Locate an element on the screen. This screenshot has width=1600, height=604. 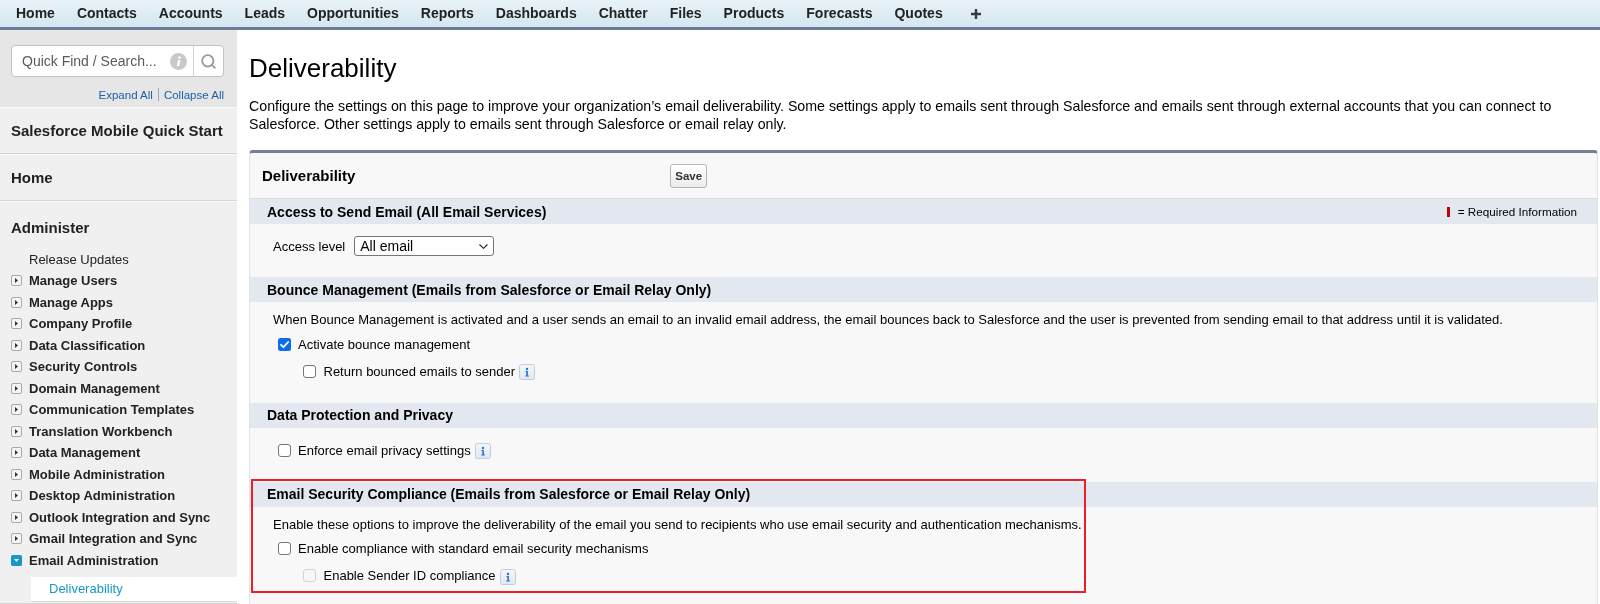
section-description: Enable these options to improve the deliverability of the email you send to recipients who use email security and authentication mechanisms. is located at coordinates (678, 524).